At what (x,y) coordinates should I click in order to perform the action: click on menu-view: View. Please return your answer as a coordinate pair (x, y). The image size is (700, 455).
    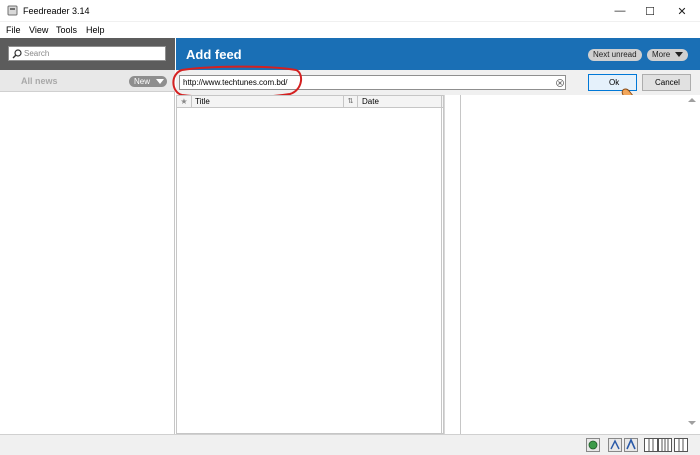
    Looking at the image, I should click on (38, 30).